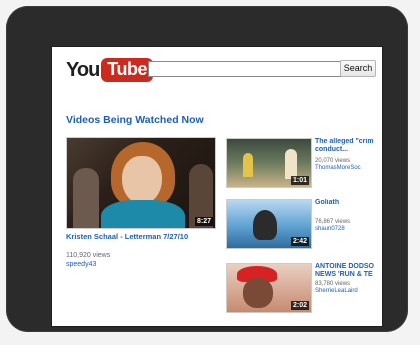 This screenshot has height=345, width=420. I want to click on featured-video-thumbnail: 8:27, so click(141, 183).